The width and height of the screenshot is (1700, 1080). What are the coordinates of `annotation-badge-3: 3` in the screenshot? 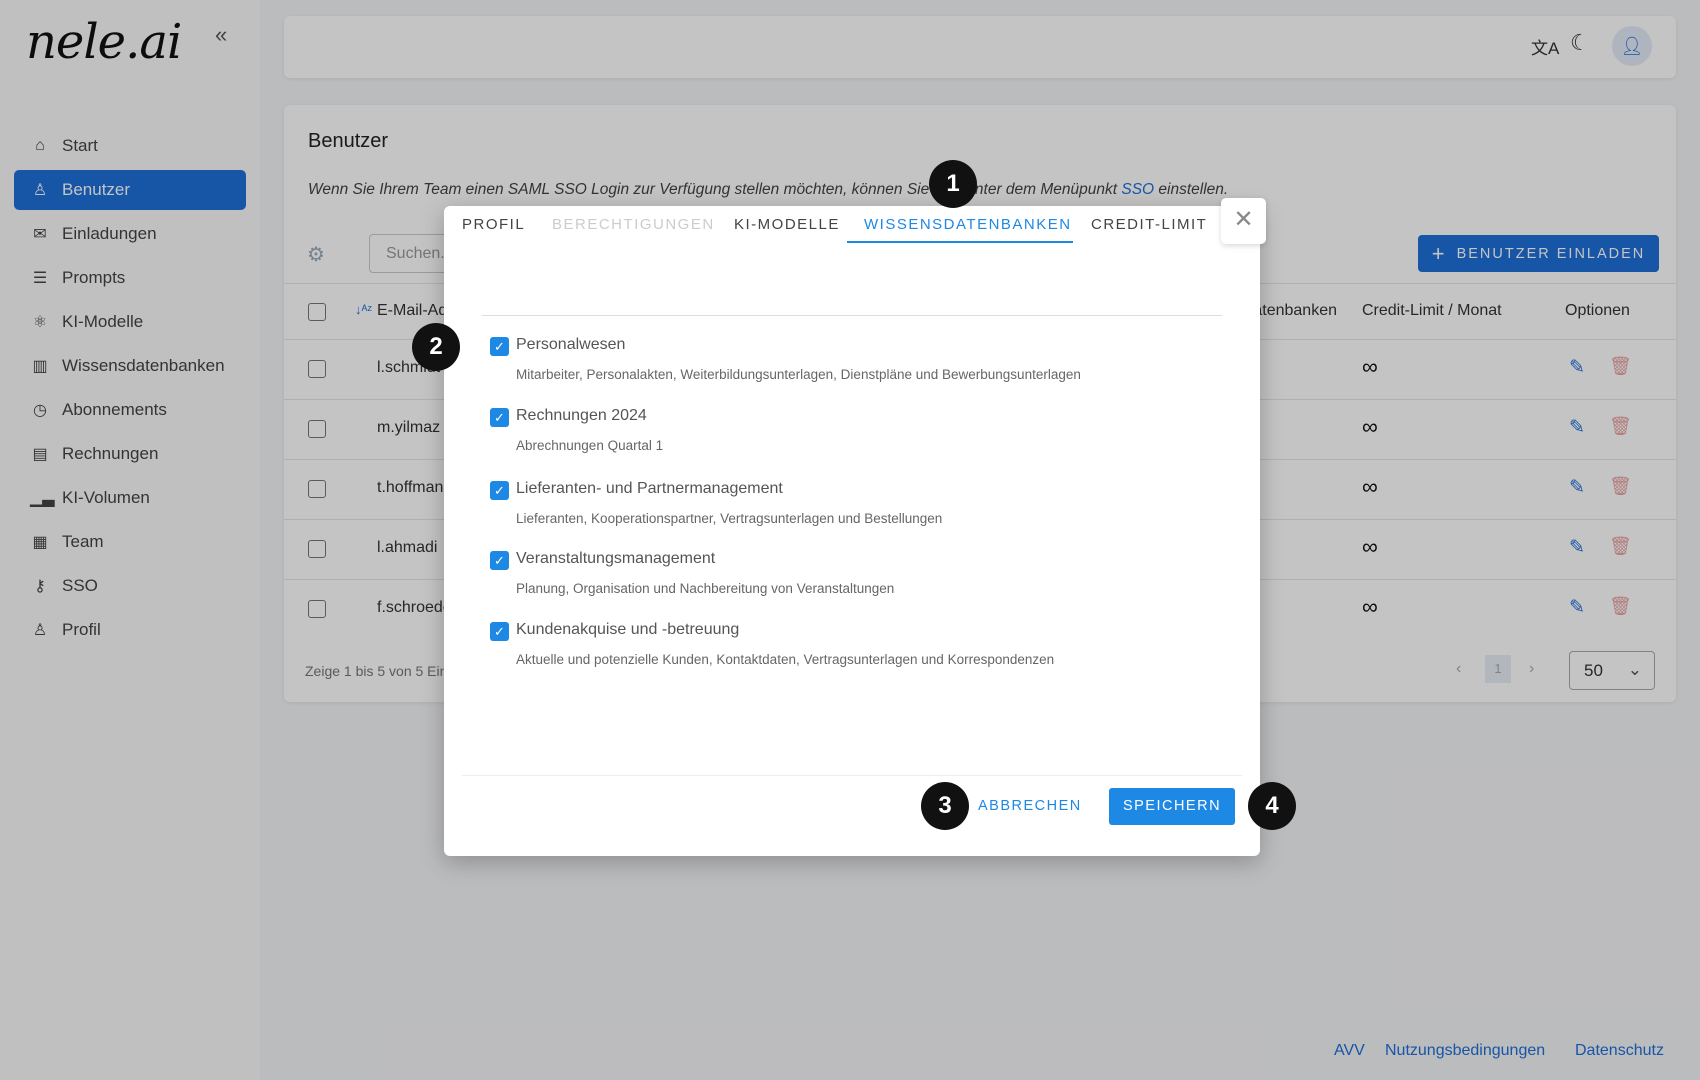 It's located at (945, 806).